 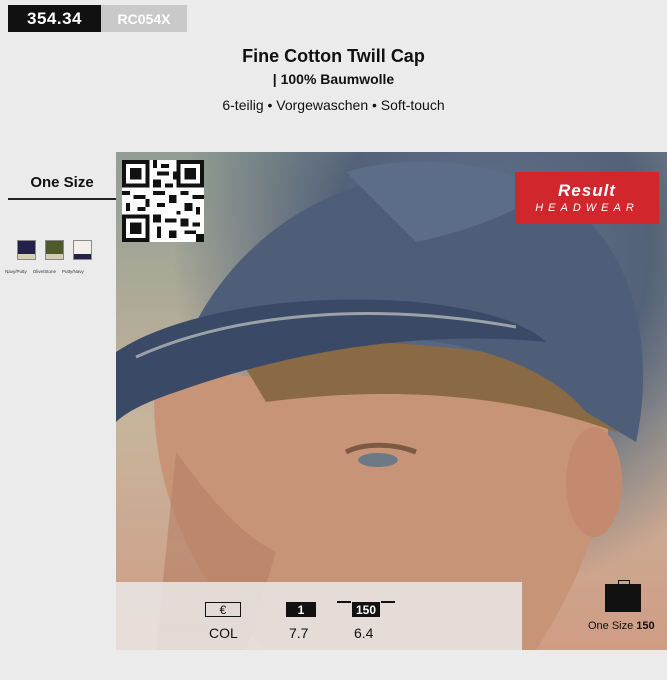 What do you see at coordinates (333, 56) in the screenshot?
I see `product-title: Fine Cotton Twill Cap` at bounding box center [333, 56].